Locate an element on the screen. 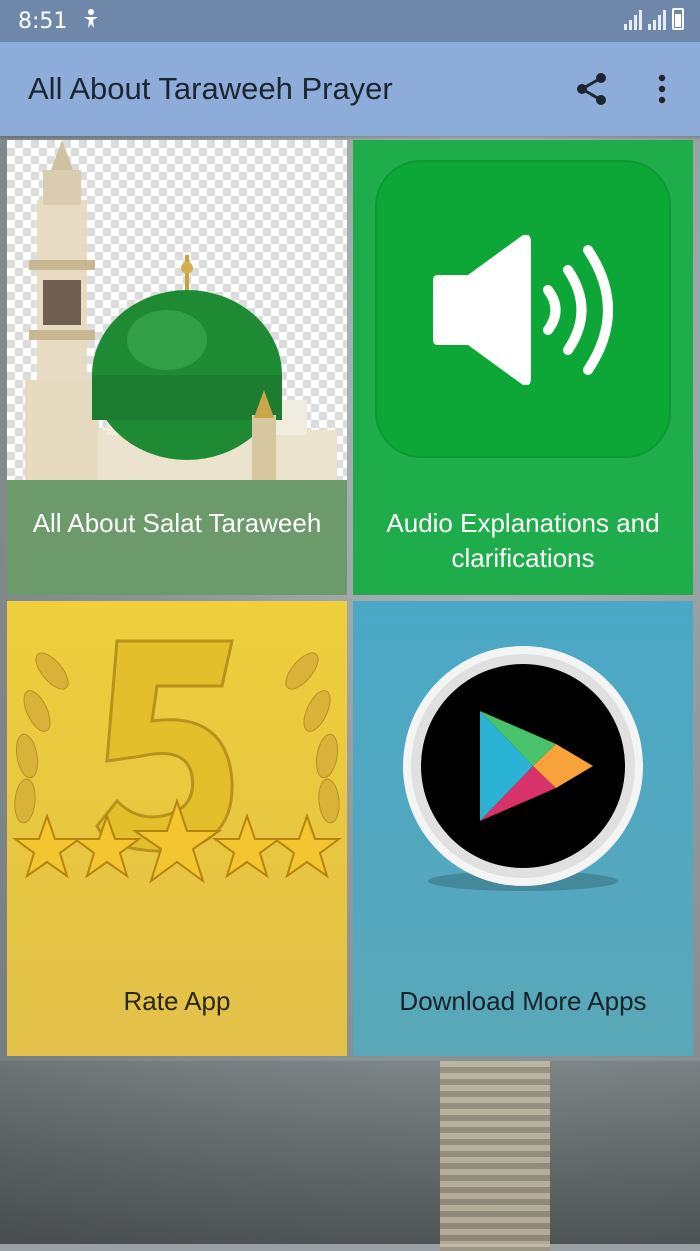  status-bar: 8:51 is located at coordinates (350, 21).